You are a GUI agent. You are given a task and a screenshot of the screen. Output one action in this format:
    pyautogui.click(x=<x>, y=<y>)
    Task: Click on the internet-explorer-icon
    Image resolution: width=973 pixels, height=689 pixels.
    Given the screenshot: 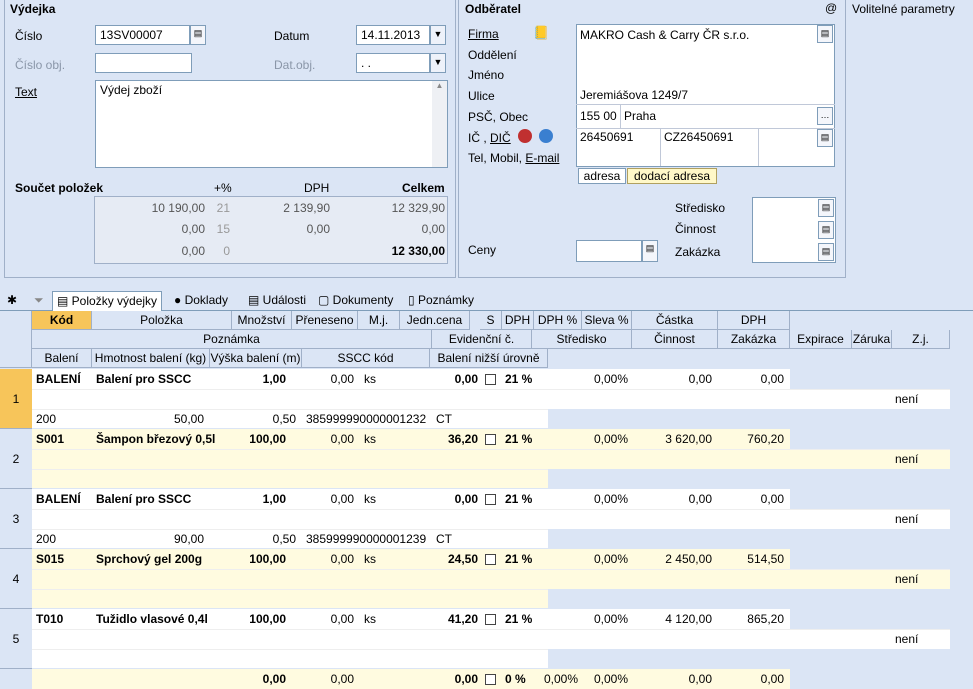 What is the action you would take?
    pyautogui.click(x=546, y=136)
    